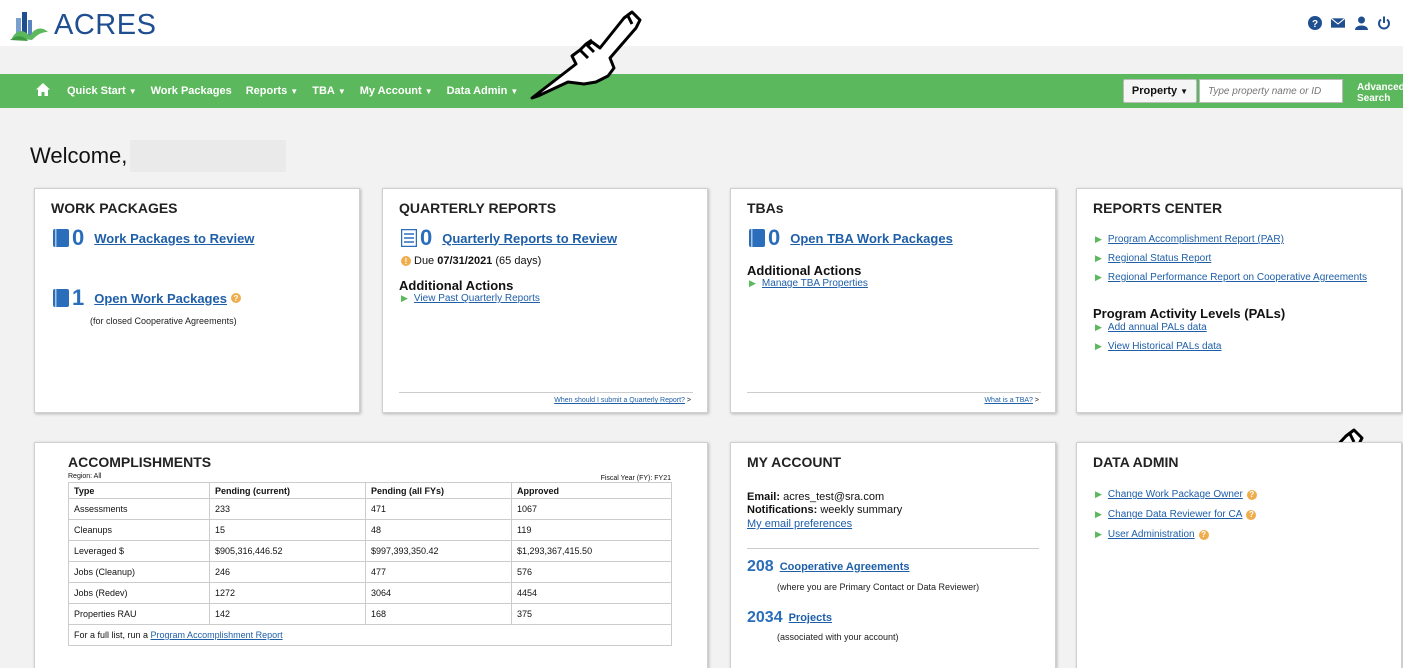 The width and height of the screenshot is (1403, 668). I want to click on due-info: ! Due 07/31/2021 (65 days), so click(471, 261).